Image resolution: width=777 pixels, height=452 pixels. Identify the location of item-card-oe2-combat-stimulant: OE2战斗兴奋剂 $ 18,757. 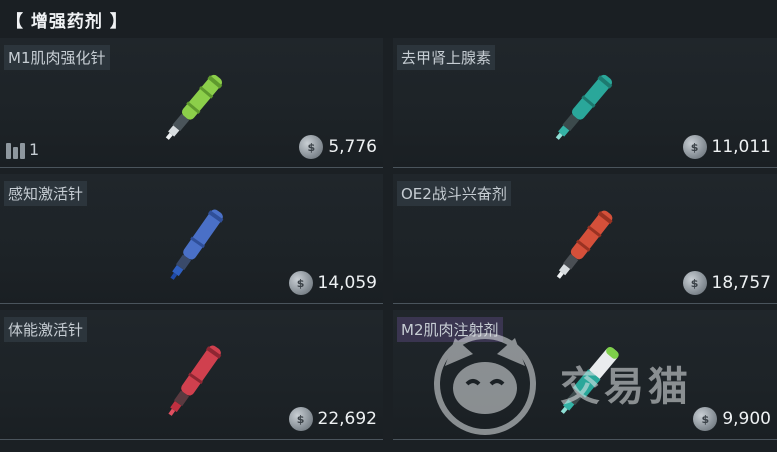
(585, 239).